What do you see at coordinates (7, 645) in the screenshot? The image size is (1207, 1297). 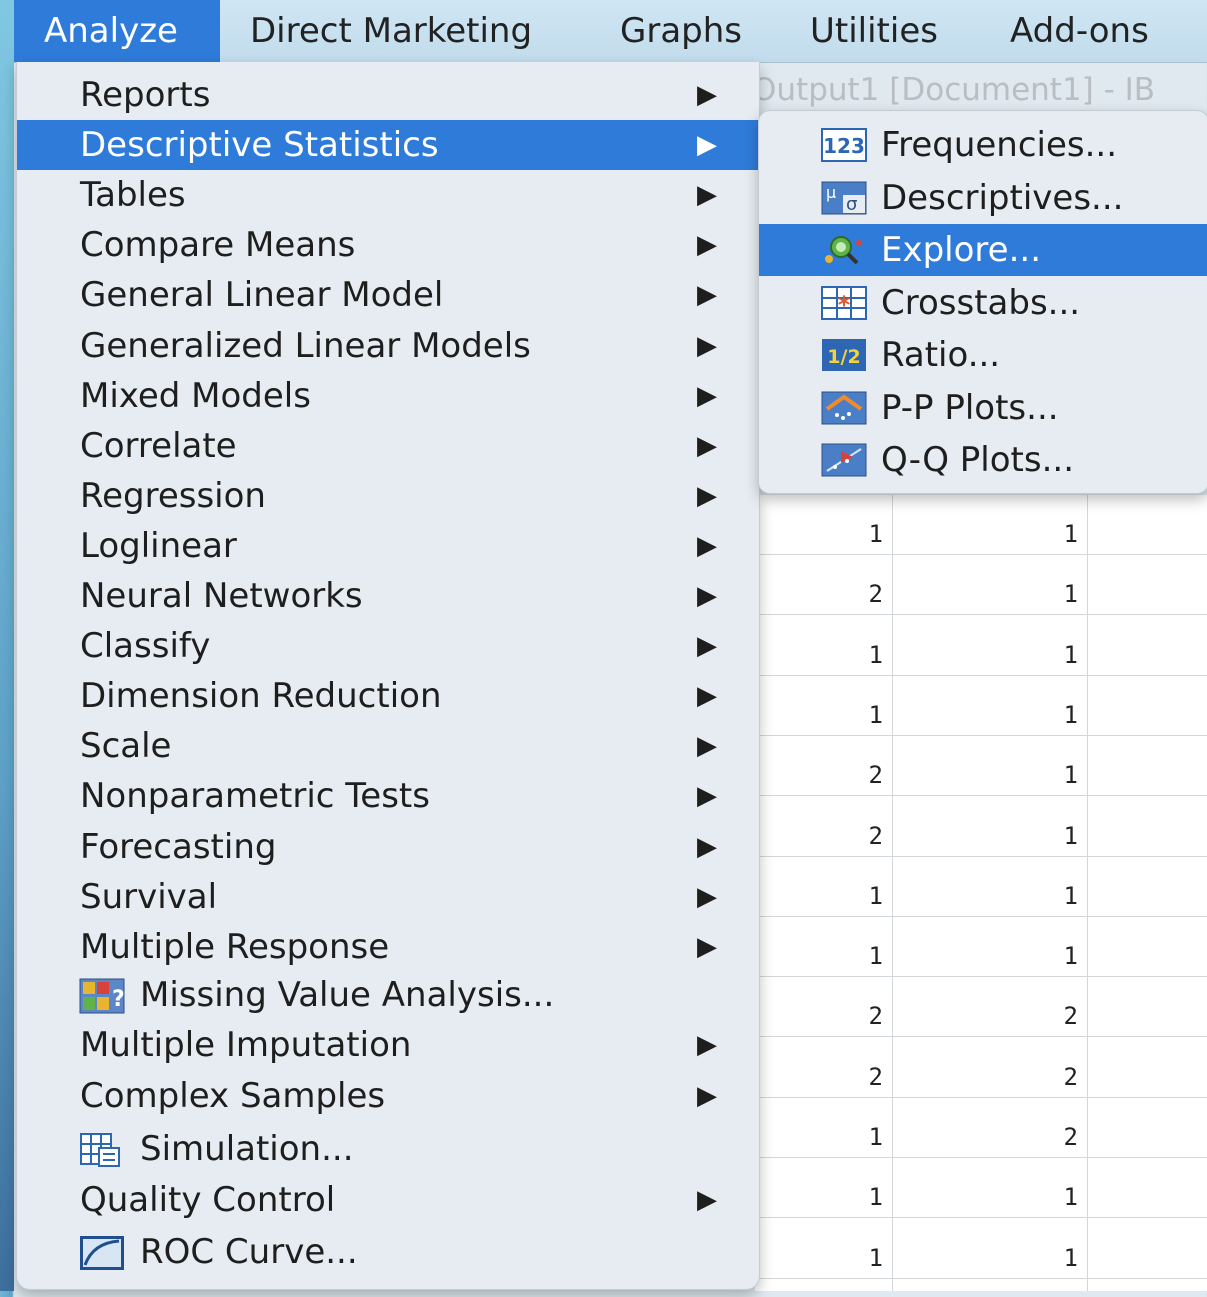 I see `window-frame-edge` at bounding box center [7, 645].